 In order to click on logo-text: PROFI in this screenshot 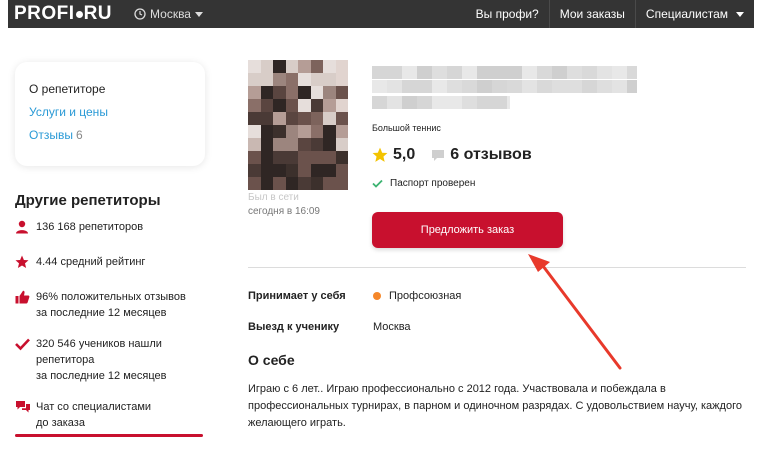, I will do `click(44, 13)`.